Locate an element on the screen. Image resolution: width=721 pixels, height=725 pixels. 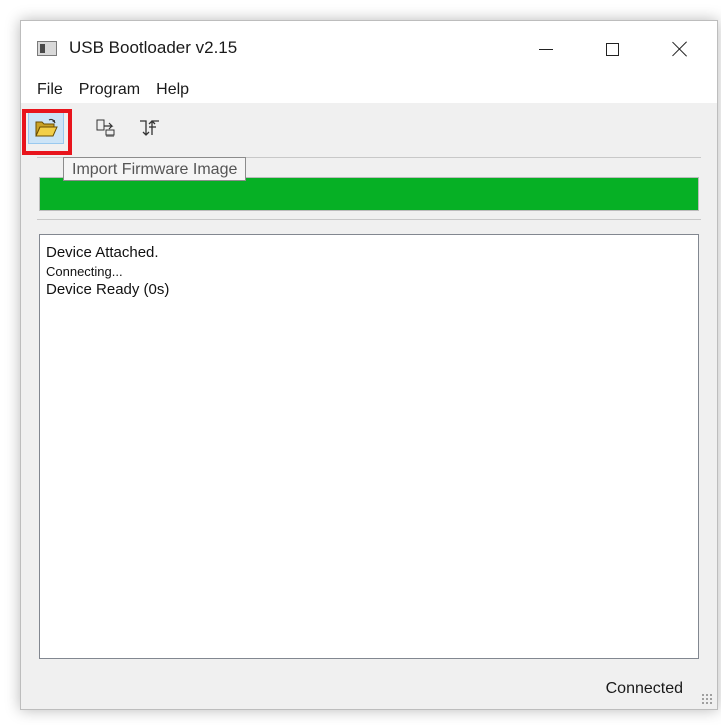
separator is located at coordinates (369, 219).